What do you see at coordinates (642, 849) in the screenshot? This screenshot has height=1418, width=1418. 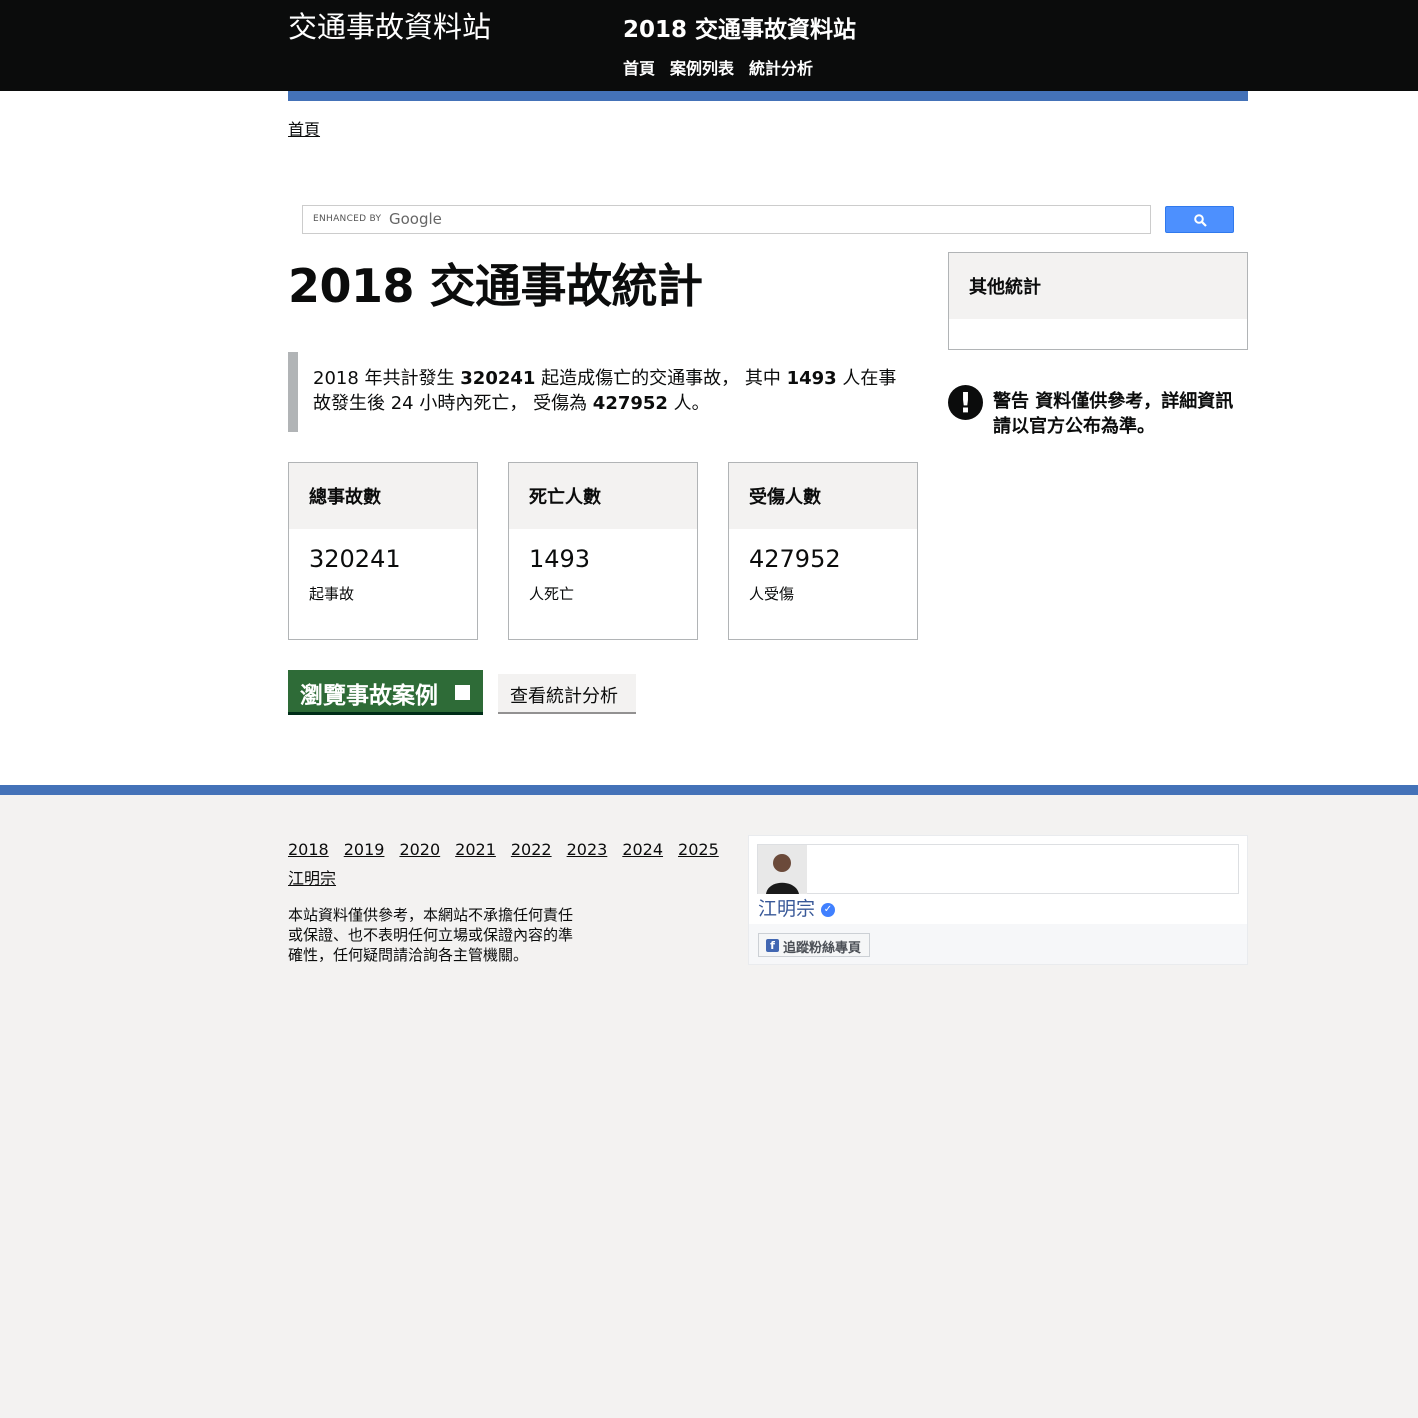 I see `year-link-2024: 2024` at bounding box center [642, 849].